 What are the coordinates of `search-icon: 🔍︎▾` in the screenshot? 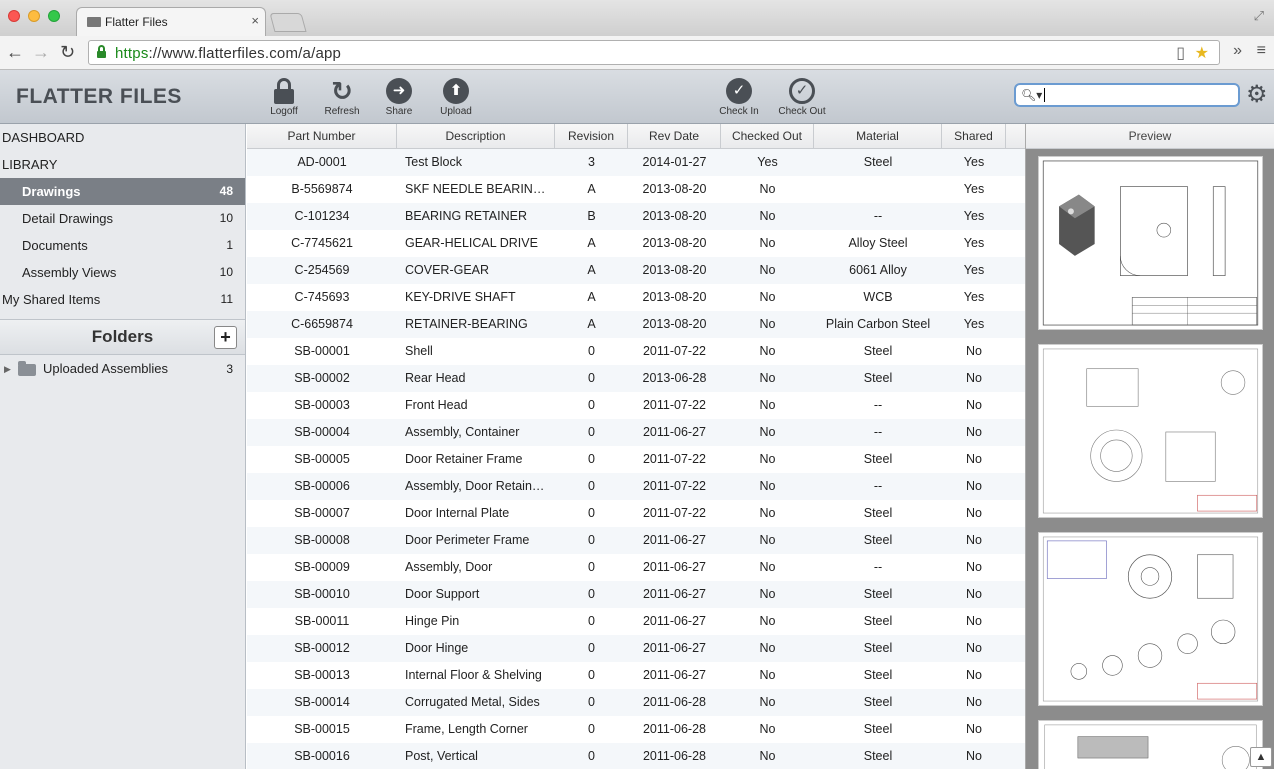 It's located at (1031, 95).